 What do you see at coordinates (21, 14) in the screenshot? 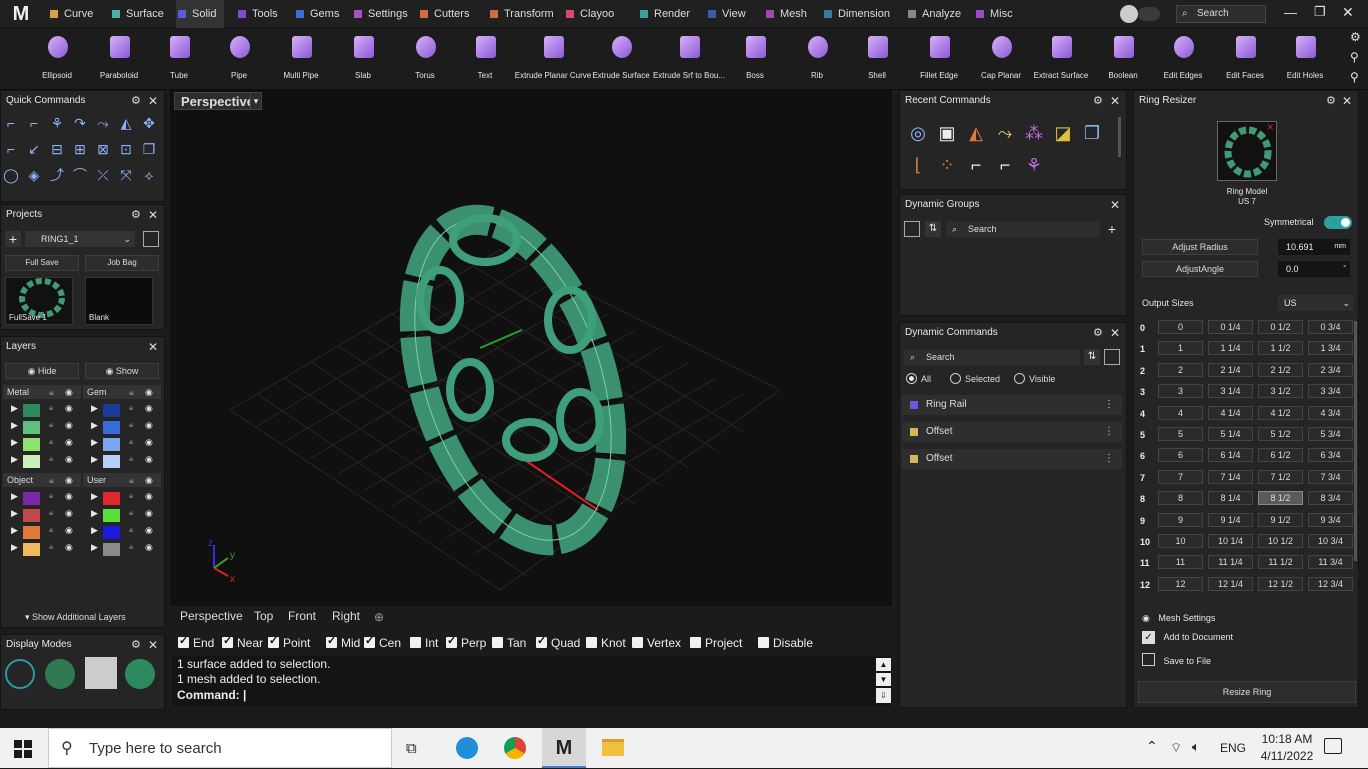
I see `app-logo: M` at bounding box center [21, 14].